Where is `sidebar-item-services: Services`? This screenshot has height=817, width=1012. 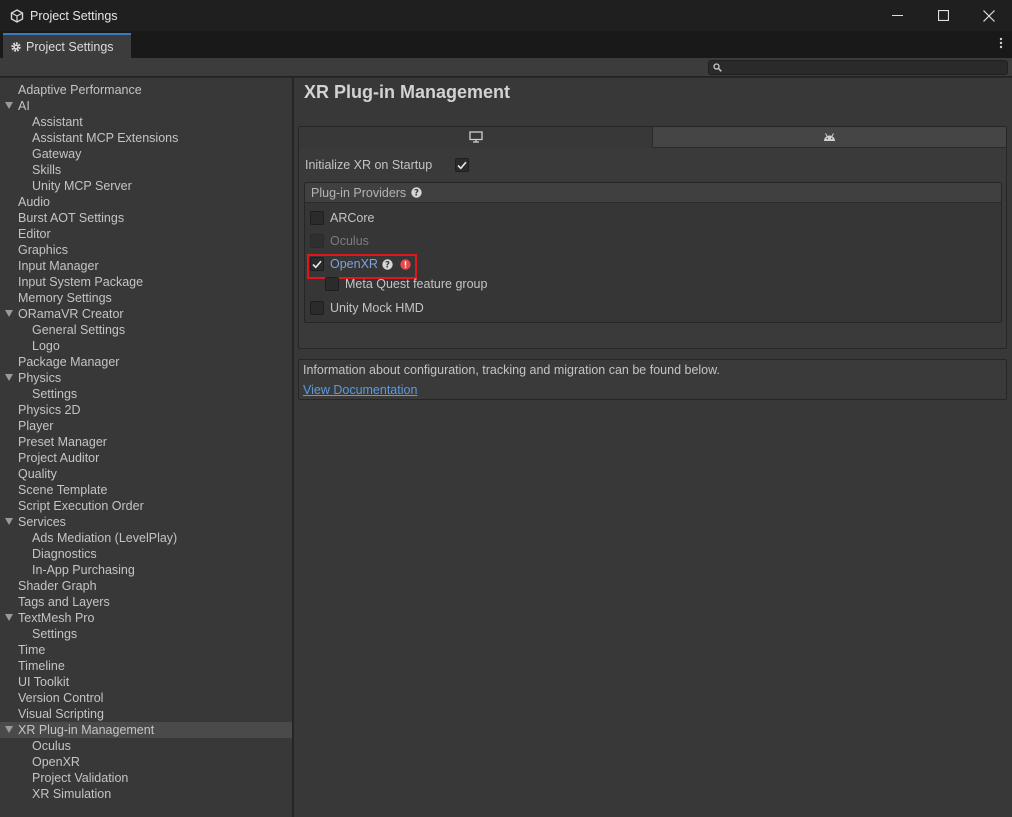
sidebar-item-services: Services is located at coordinates (146, 522).